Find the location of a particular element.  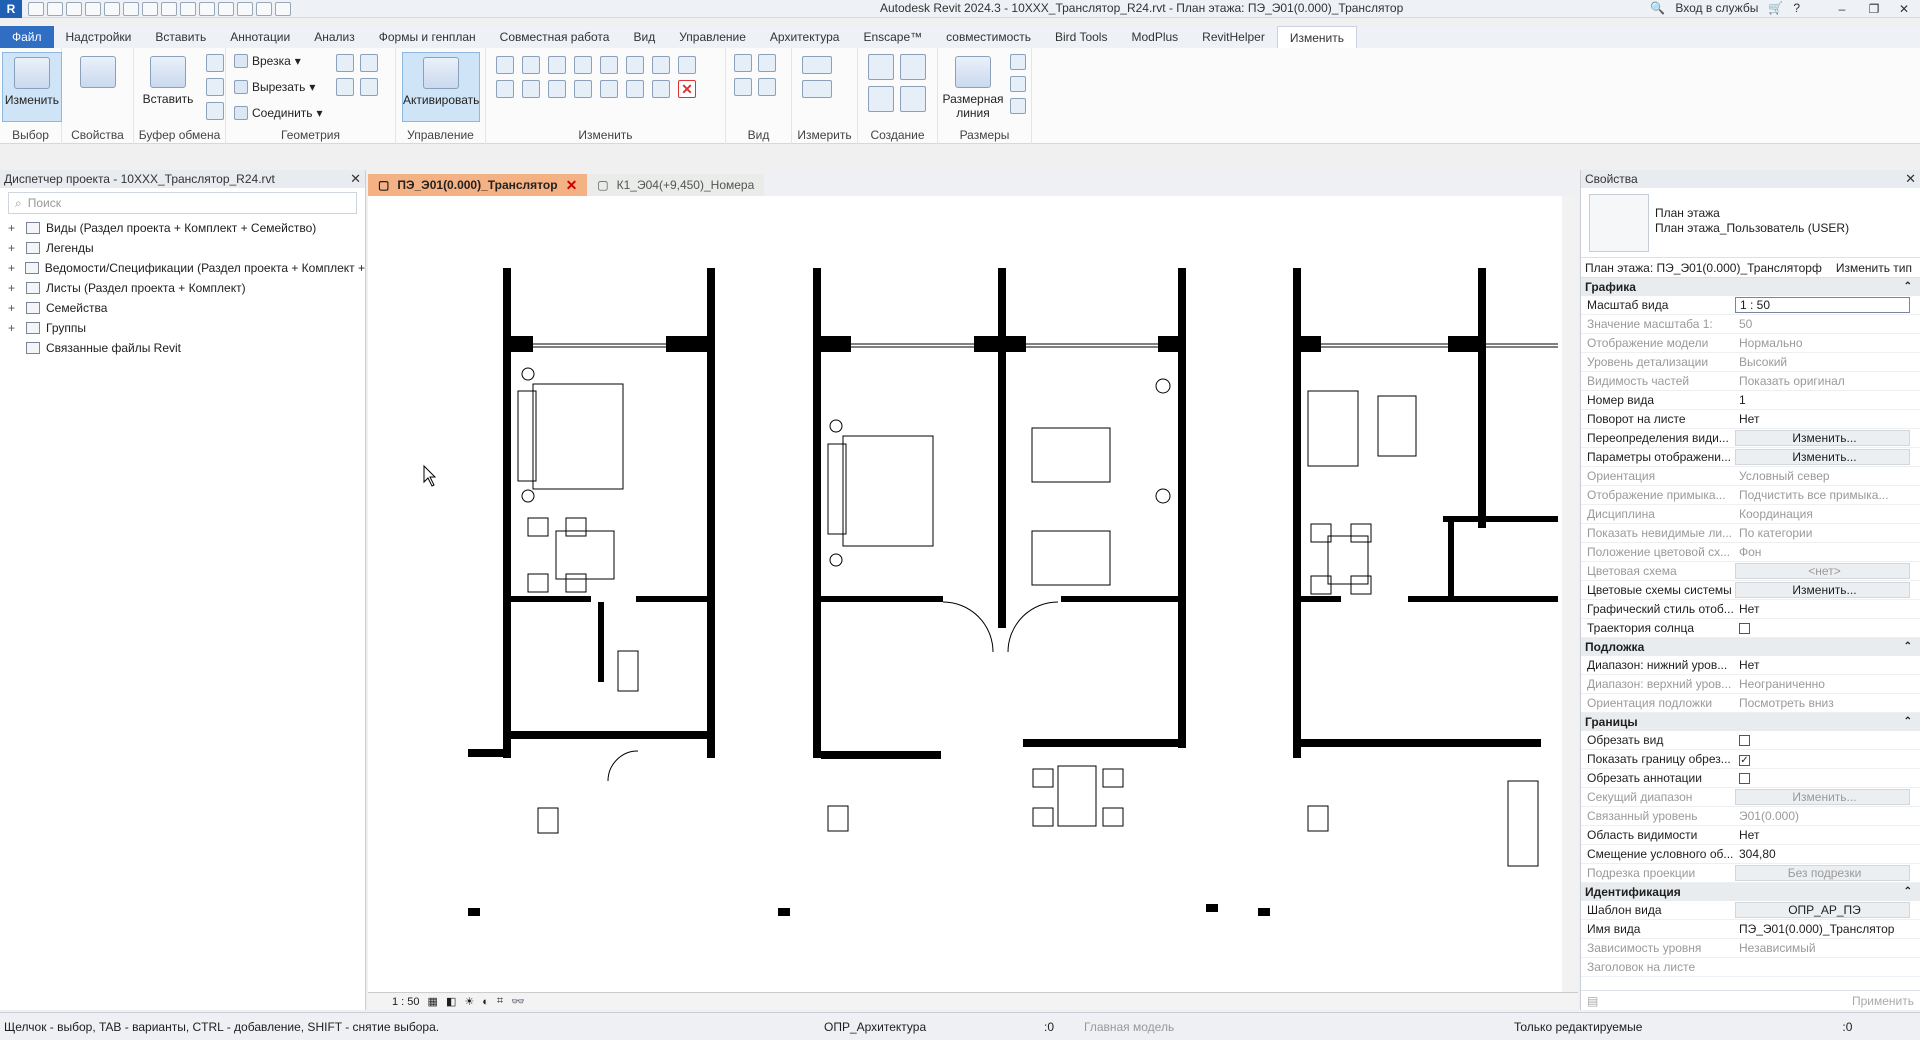

scale-icon is located at coordinates (635, 89).